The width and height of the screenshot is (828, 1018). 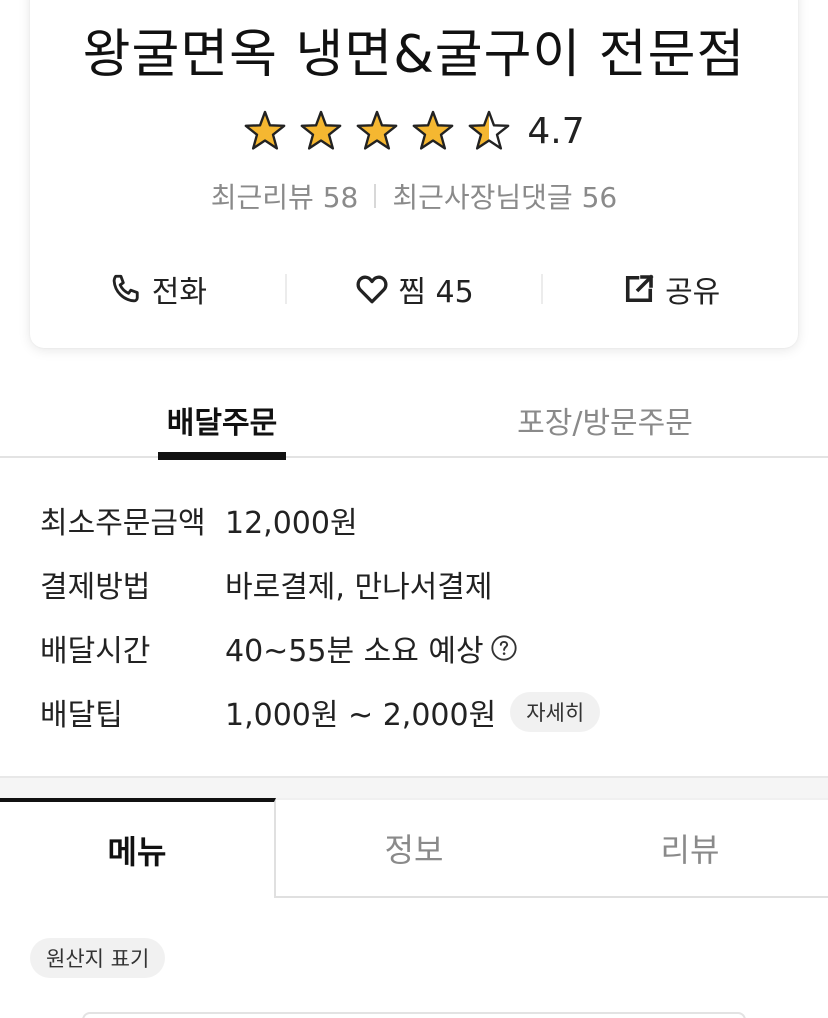 I want to click on recent-review-count: 최근리뷰 58, so click(x=285, y=196).